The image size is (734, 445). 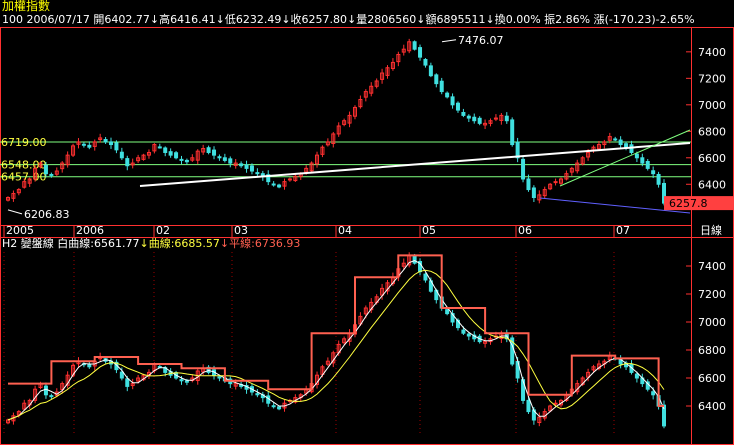 I want to click on upper-y-tick-label: 6800, so click(x=712, y=131).